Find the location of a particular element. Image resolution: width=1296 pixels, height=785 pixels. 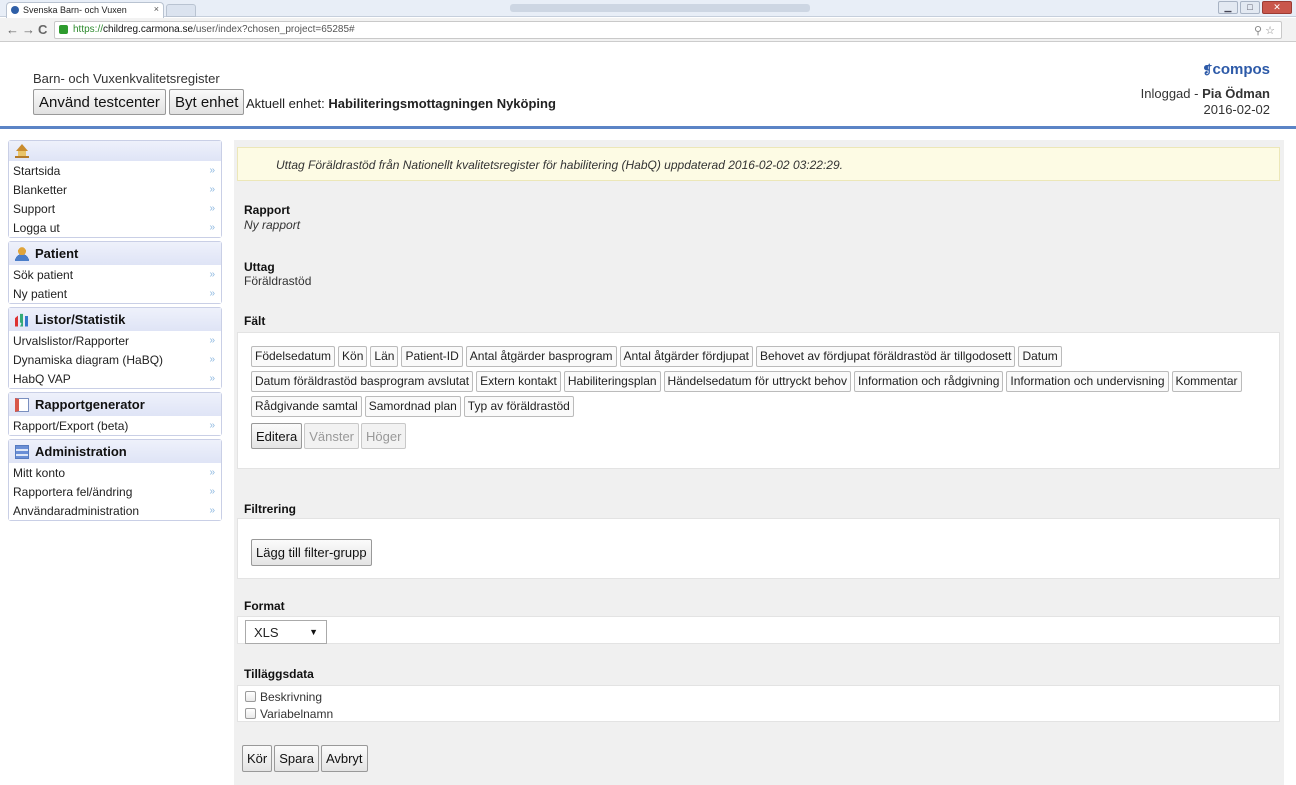

use-testcenter-button: Använd testcenter is located at coordinates (99, 102).